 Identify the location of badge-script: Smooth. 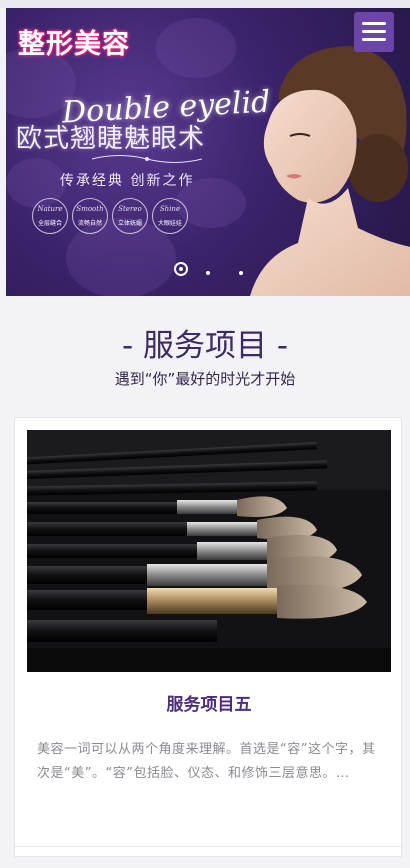
(90, 209).